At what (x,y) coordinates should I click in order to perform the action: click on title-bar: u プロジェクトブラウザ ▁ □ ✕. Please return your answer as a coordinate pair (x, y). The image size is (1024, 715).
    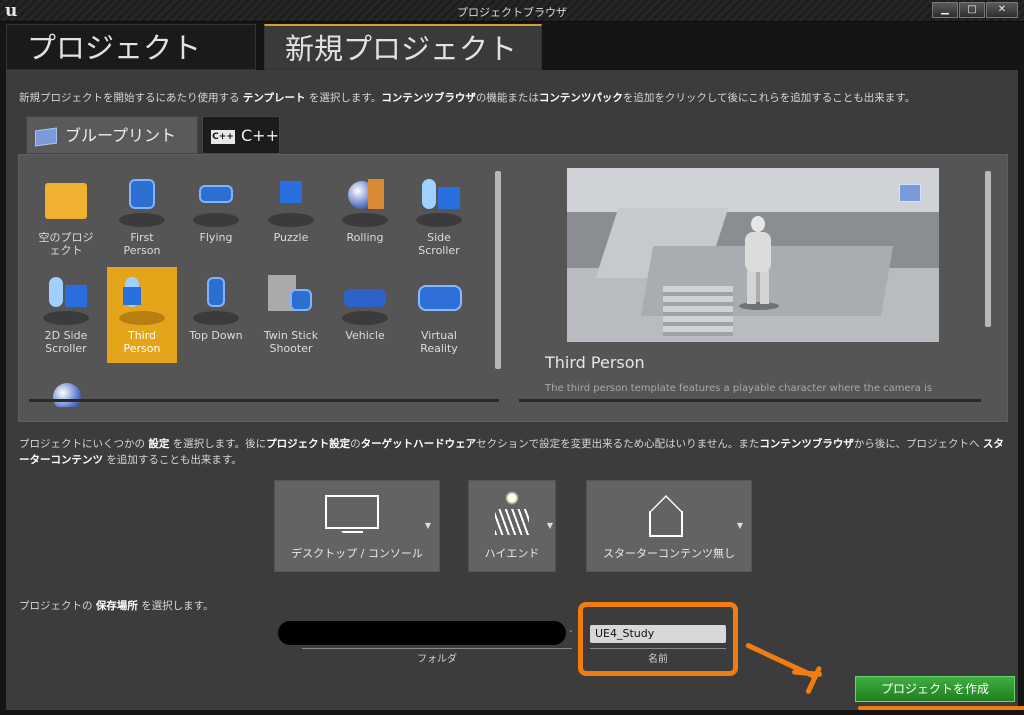
    Looking at the image, I should click on (512, 11).